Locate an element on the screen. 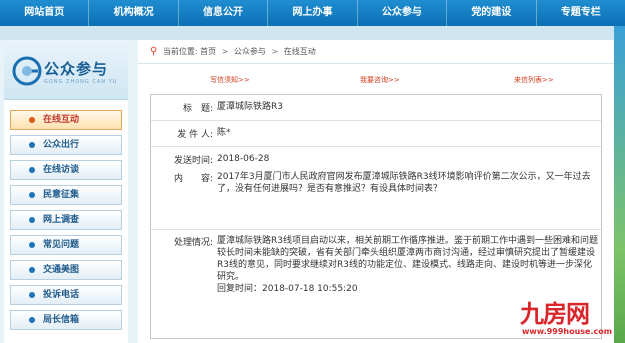  sidebar-item-label: 在线访谈 is located at coordinates (61, 170).